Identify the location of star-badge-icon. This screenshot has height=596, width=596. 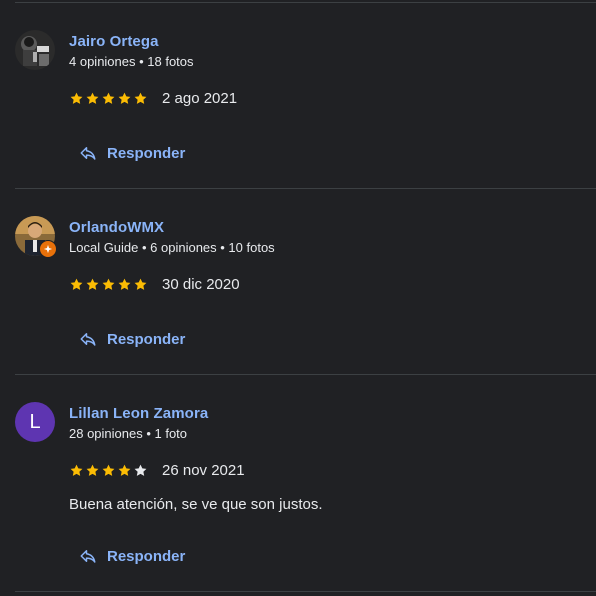
(48, 249).